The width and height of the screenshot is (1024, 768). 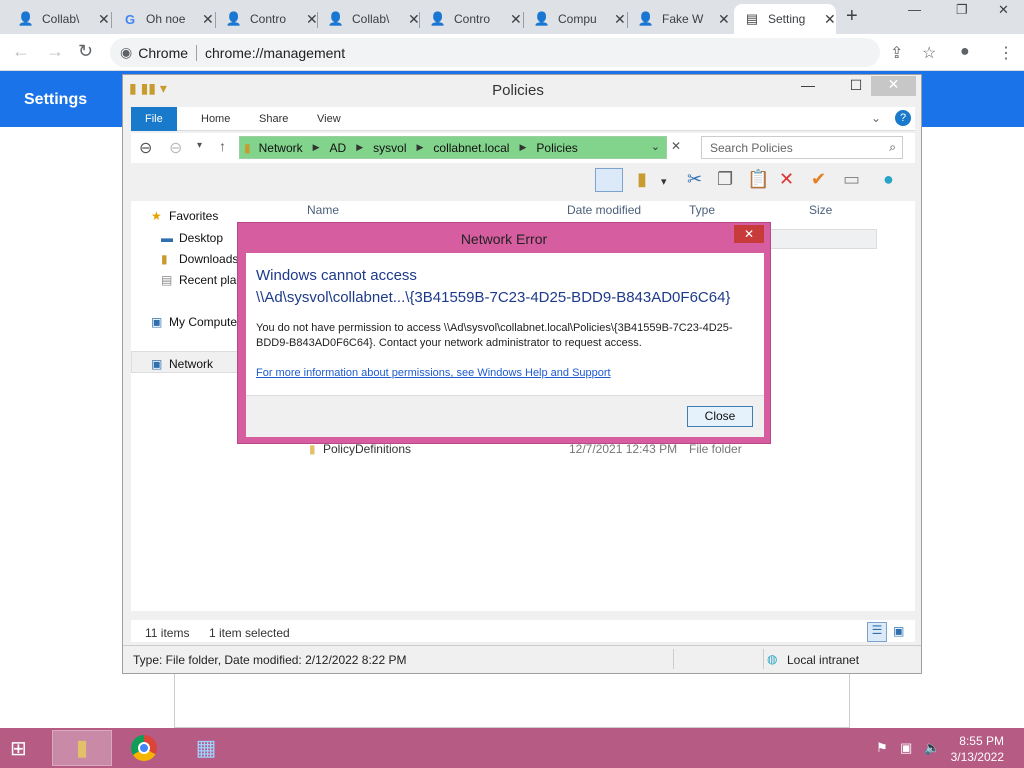 What do you see at coordinates (199, 145) in the screenshot?
I see `recent-locations-icon: ▾` at bounding box center [199, 145].